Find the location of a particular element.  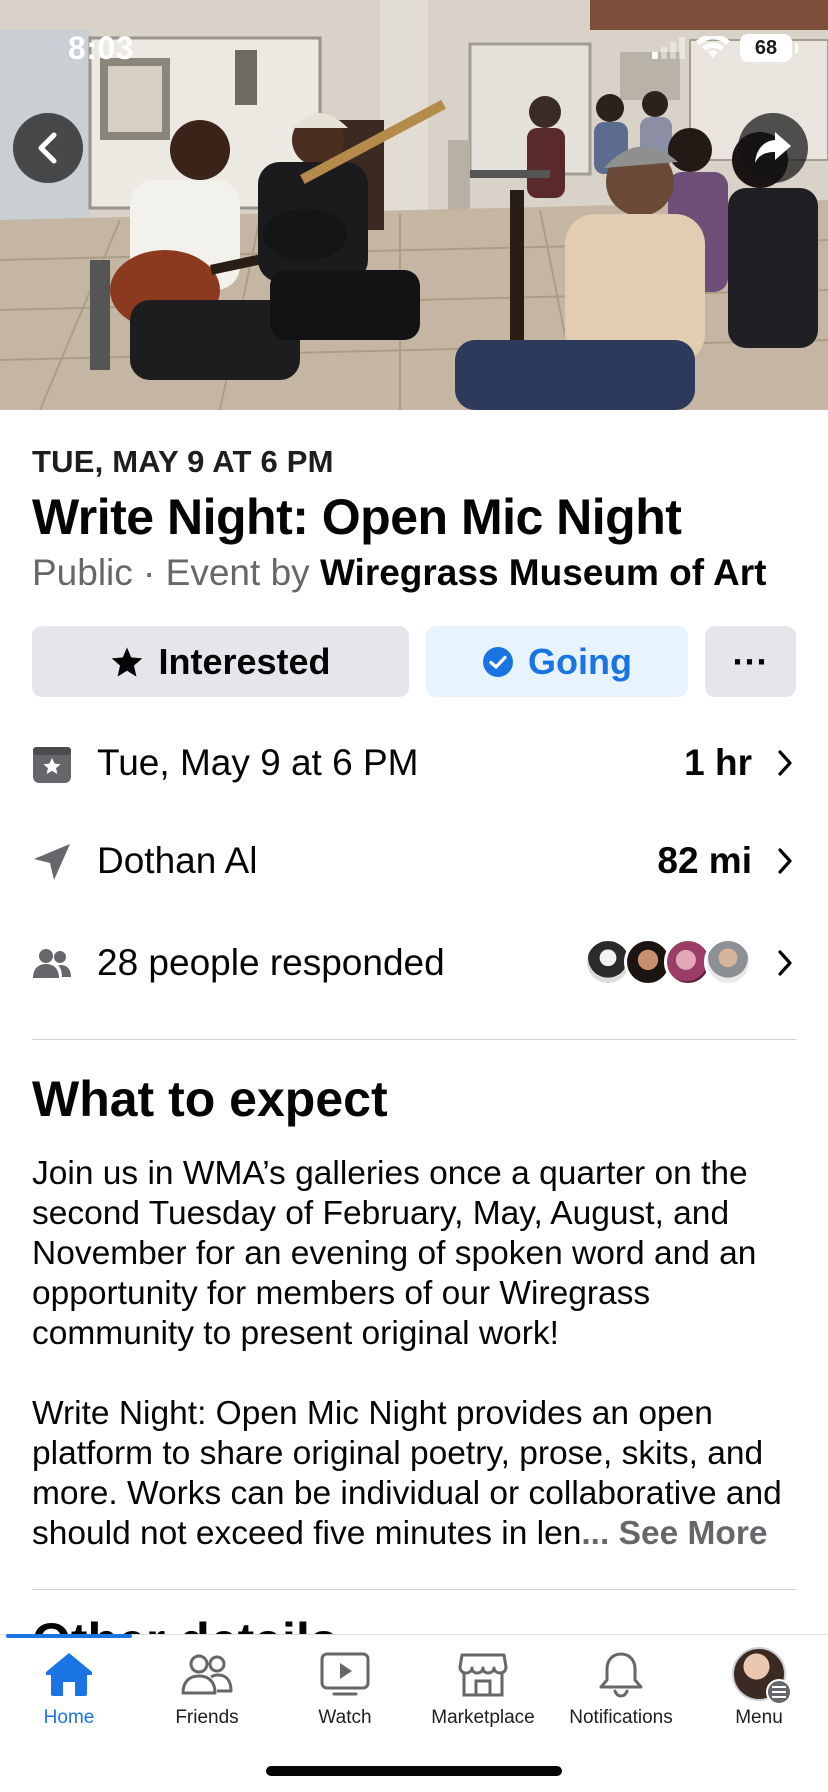

more-options-button: ··· is located at coordinates (750, 661).